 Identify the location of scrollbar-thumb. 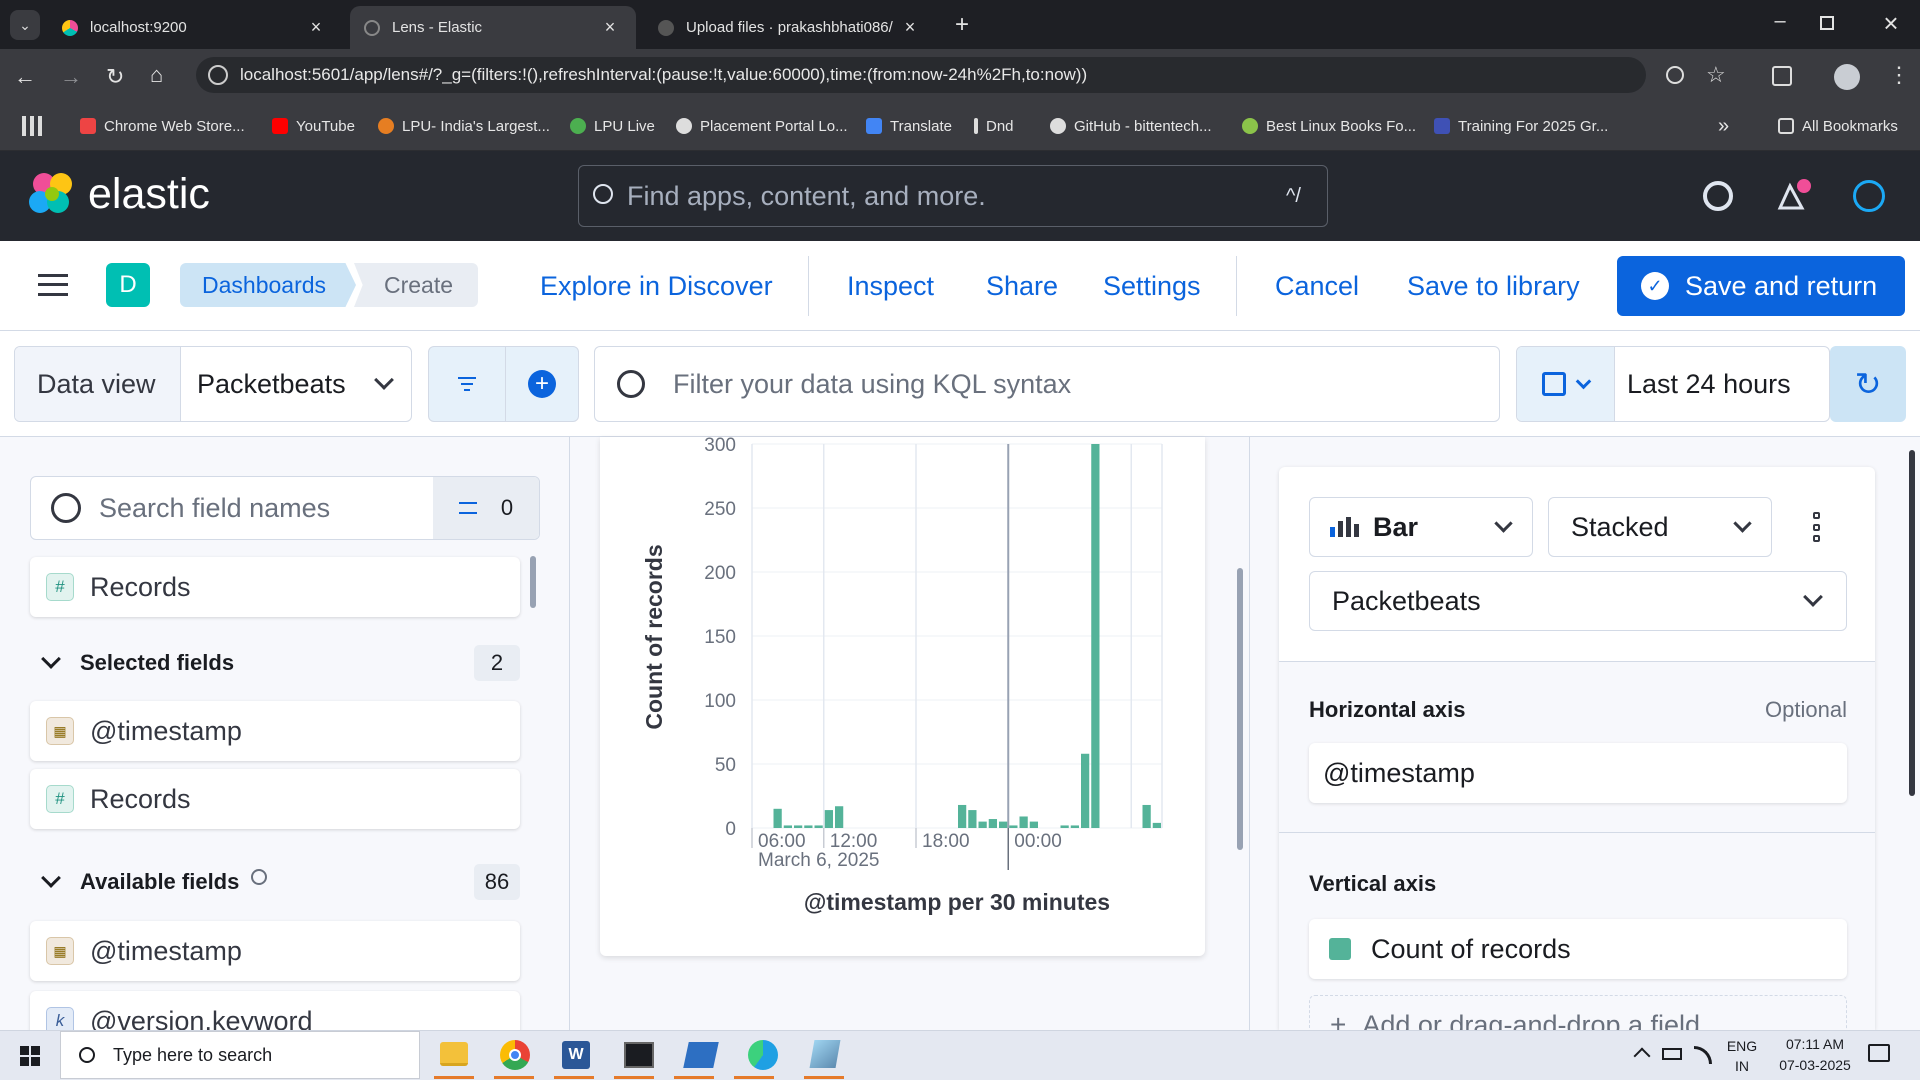
(533, 582).